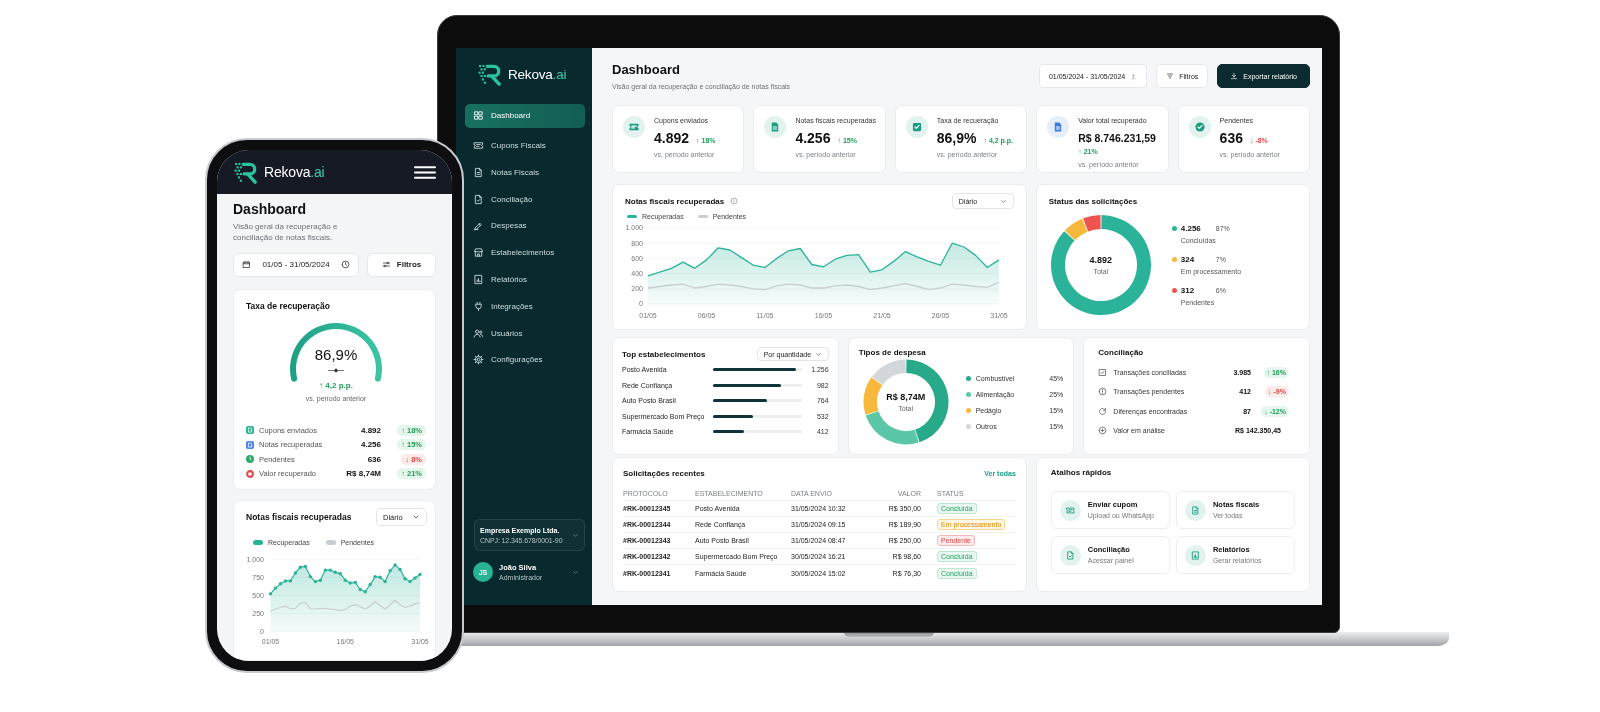 This screenshot has width=1600, height=712. Describe the element at coordinates (478, 226) in the screenshot. I see `pen-icon` at that location.